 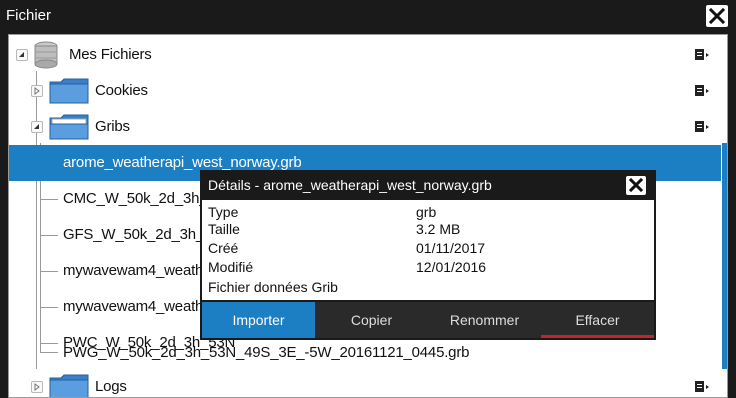 What do you see at coordinates (438, 229) in the screenshot?
I see `detail-value-size: 3.2 MB` at bounding box center [438, 229].